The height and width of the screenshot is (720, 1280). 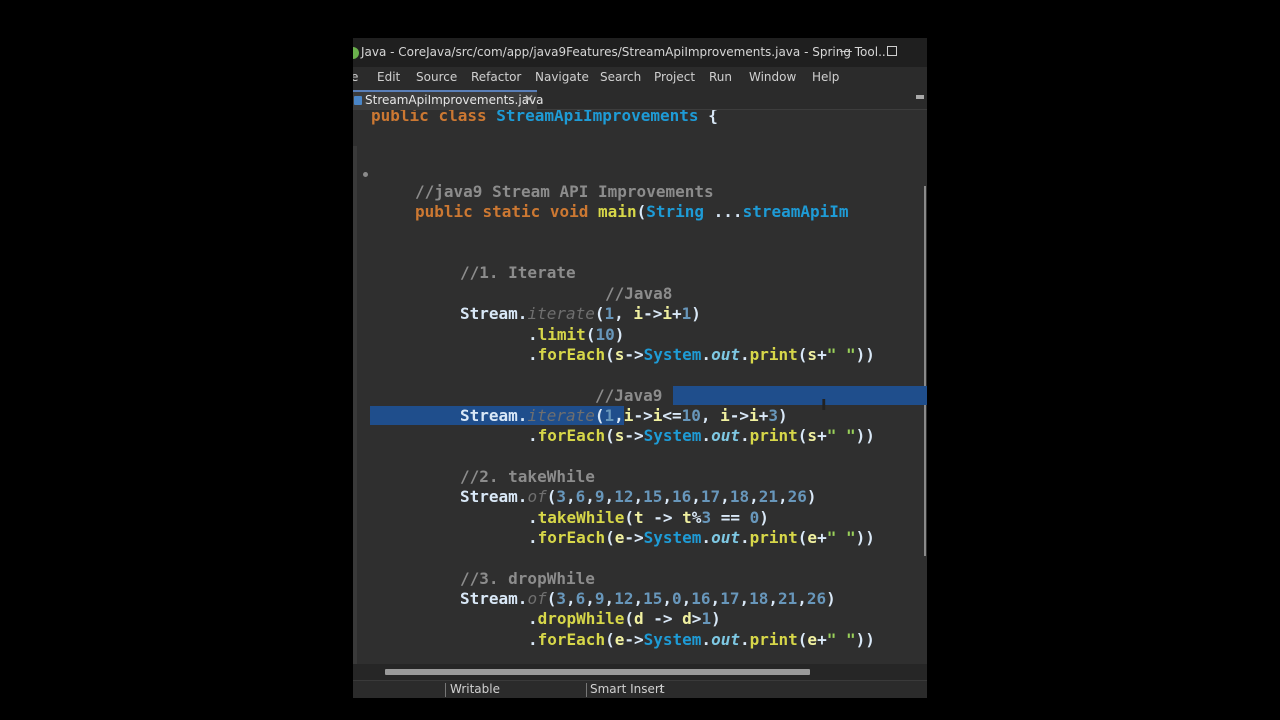 I want to click on code-line: //Java8, so click(x=639, y=293).